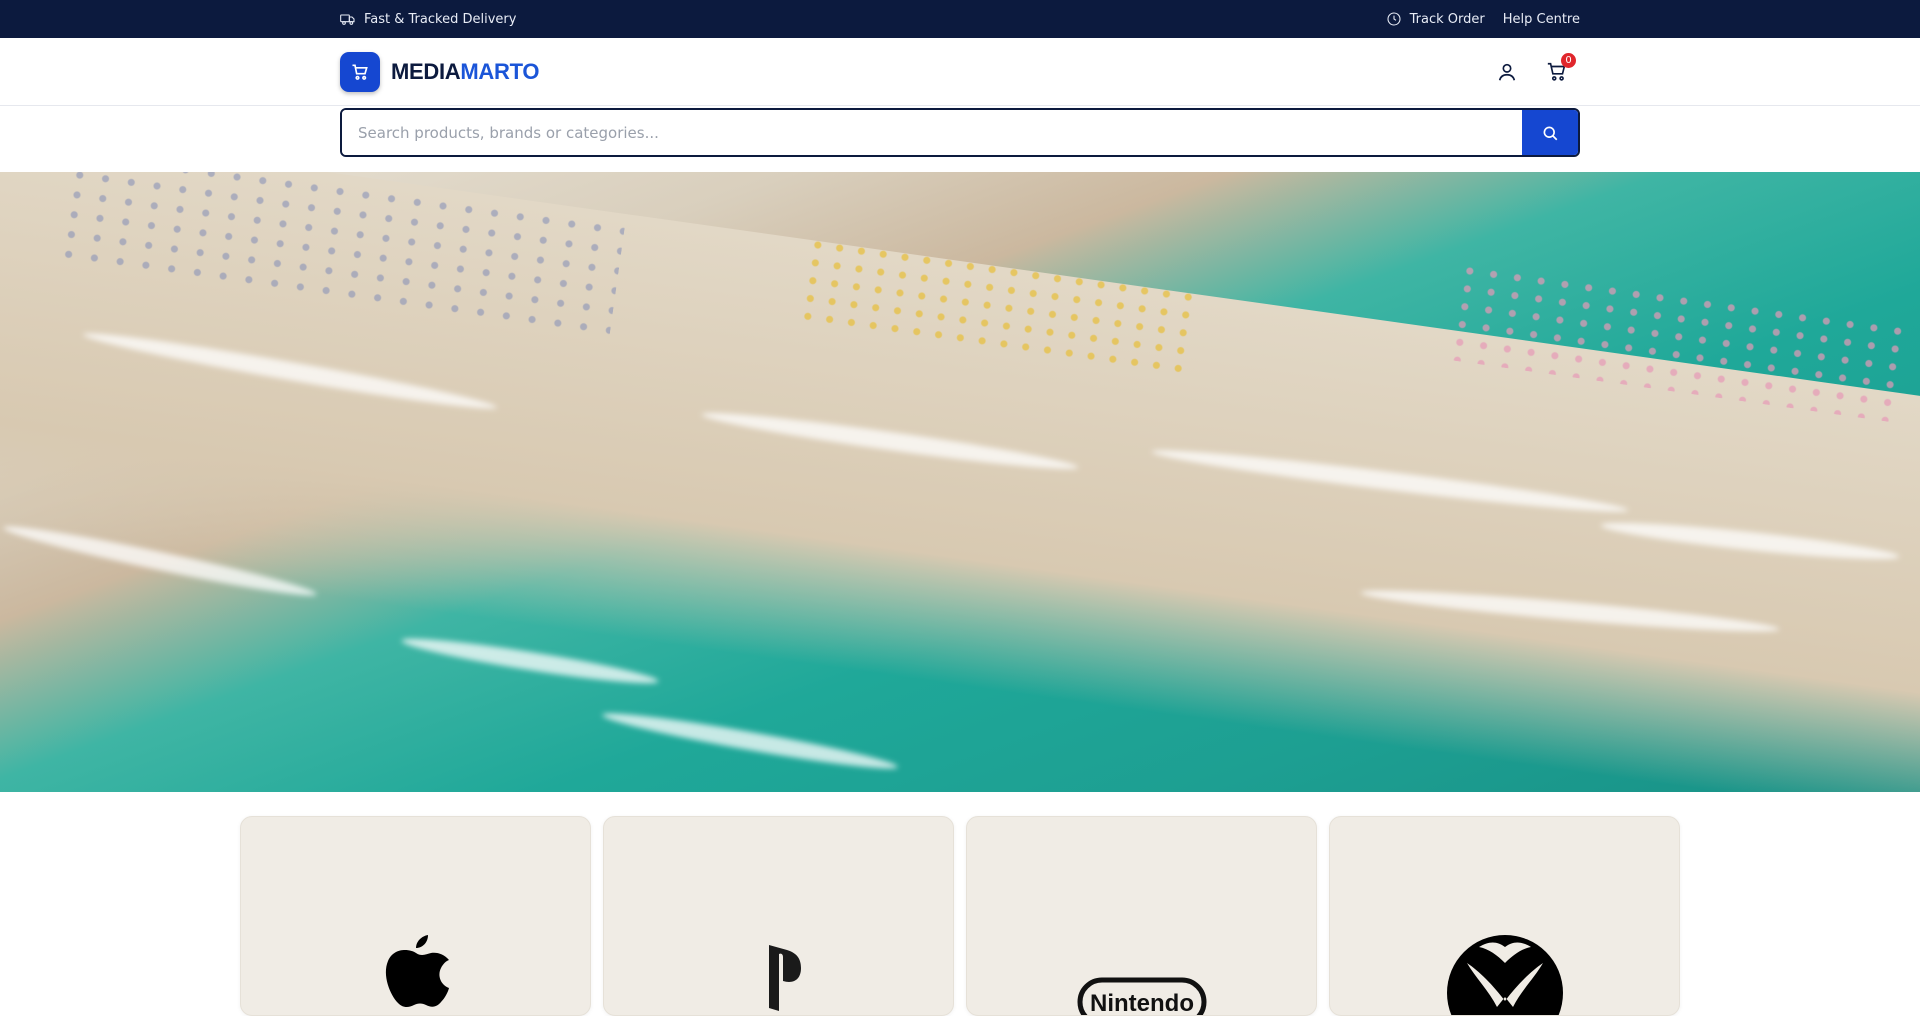 Image resolution: width=1920 pixels, height=1016 pixels. I want to click on xbox-icon, so click(1505, 974).